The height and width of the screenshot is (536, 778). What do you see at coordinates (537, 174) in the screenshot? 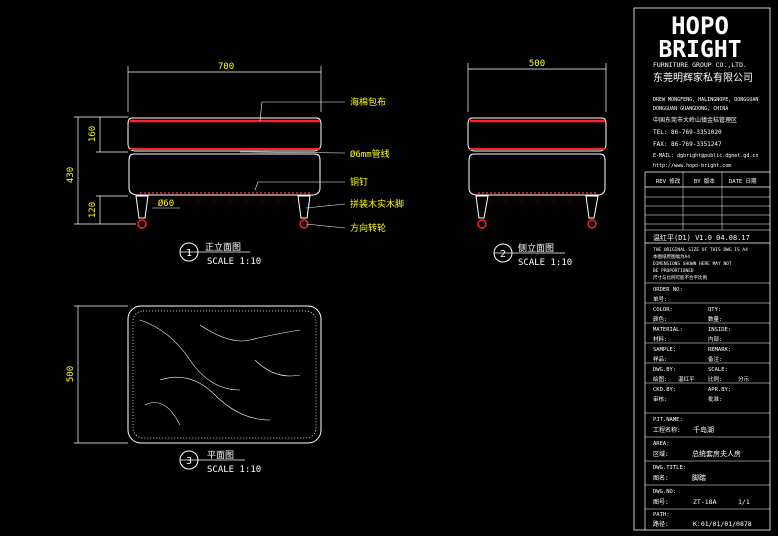
I see `side-base` at bounding box center [537, 174].